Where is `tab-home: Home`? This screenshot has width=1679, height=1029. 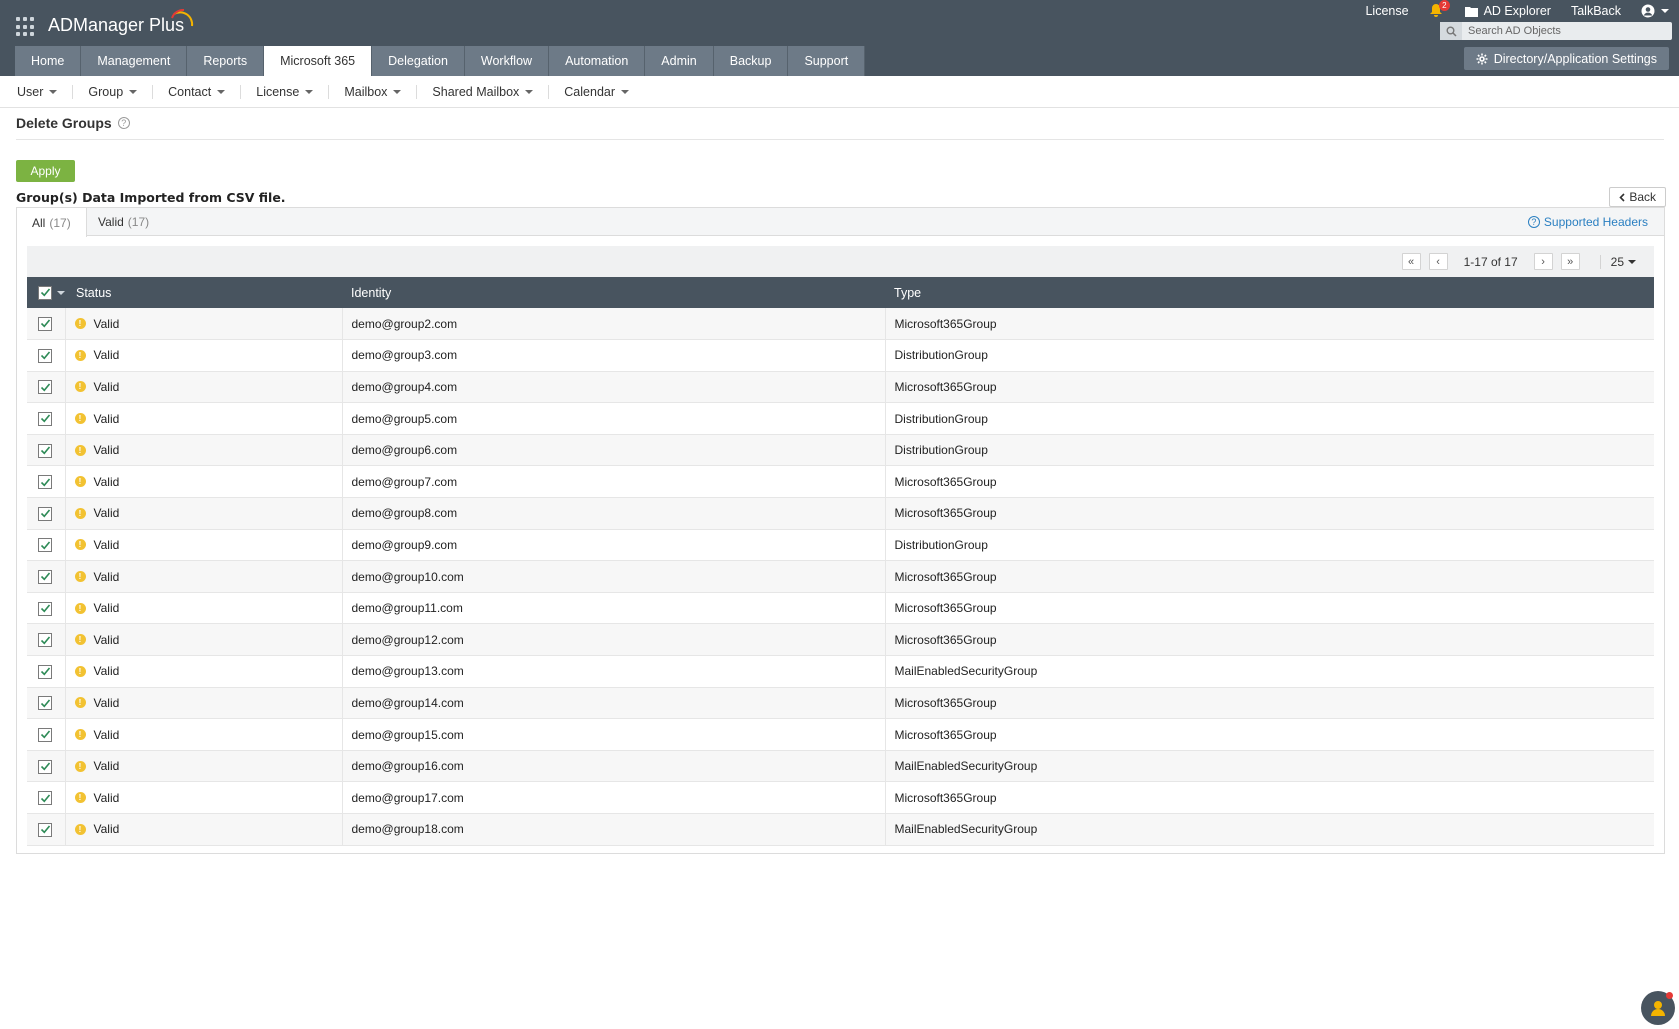
tab-home: Home is located at coordinates (48, 61).